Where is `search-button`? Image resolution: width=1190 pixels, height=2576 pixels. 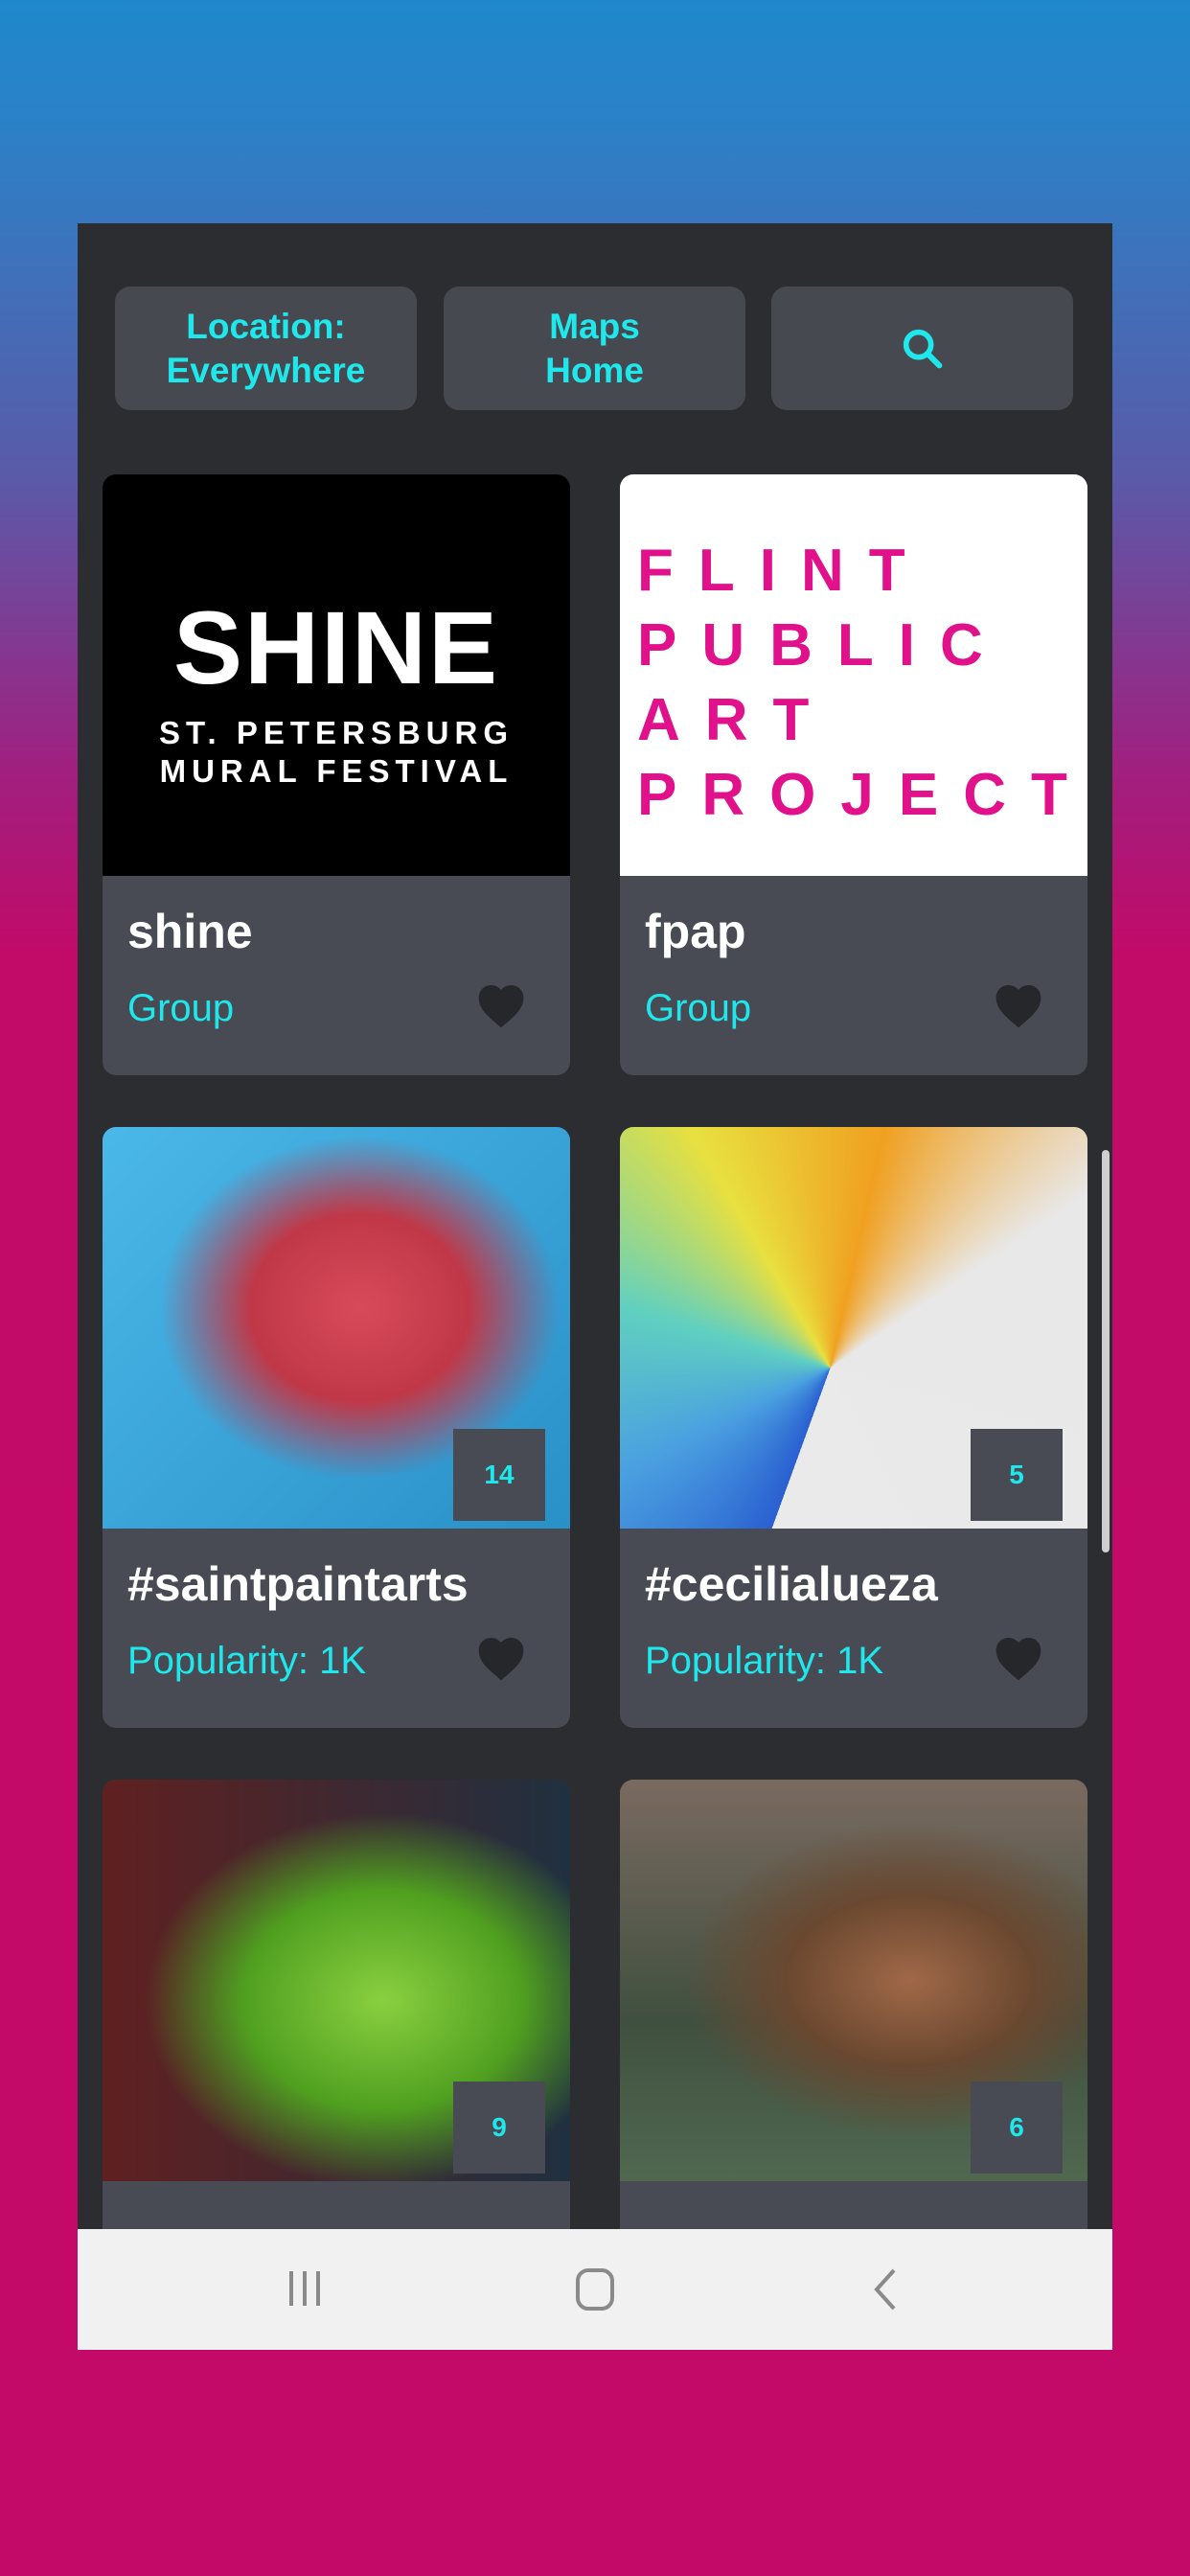
search-button is located at coordinates (922, 348).